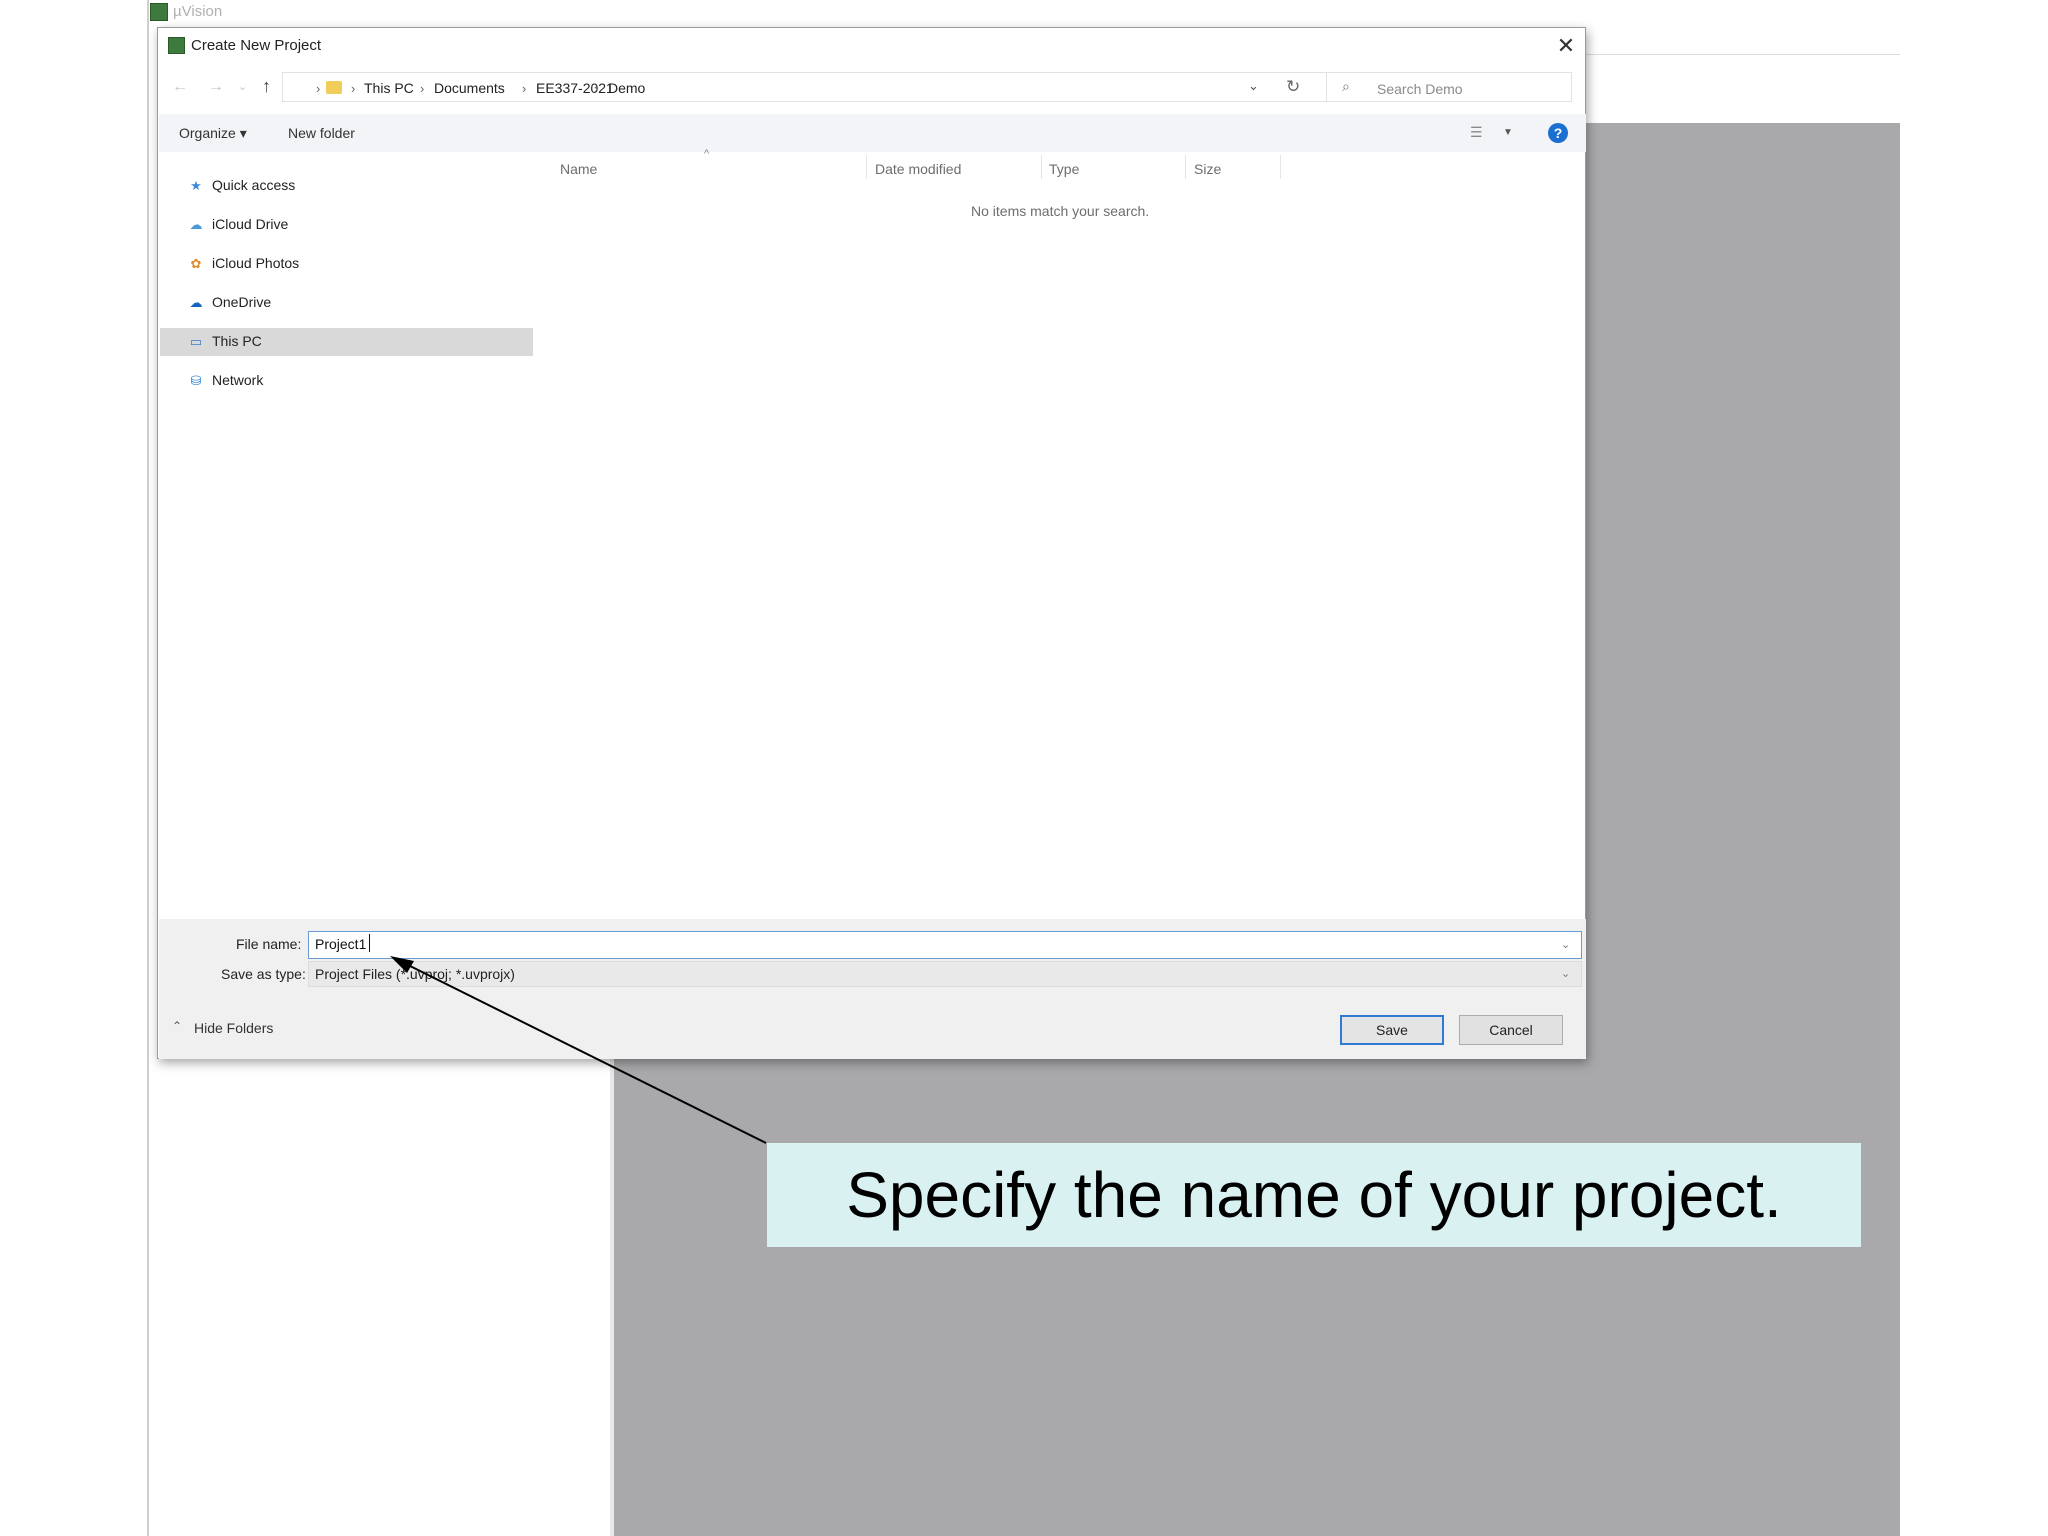 This screenshot has height=1536, width=2048. Describe the element at coordinates (196, 224) in the screenshot. I see `icloud-drive-icon: ☁` at that location.